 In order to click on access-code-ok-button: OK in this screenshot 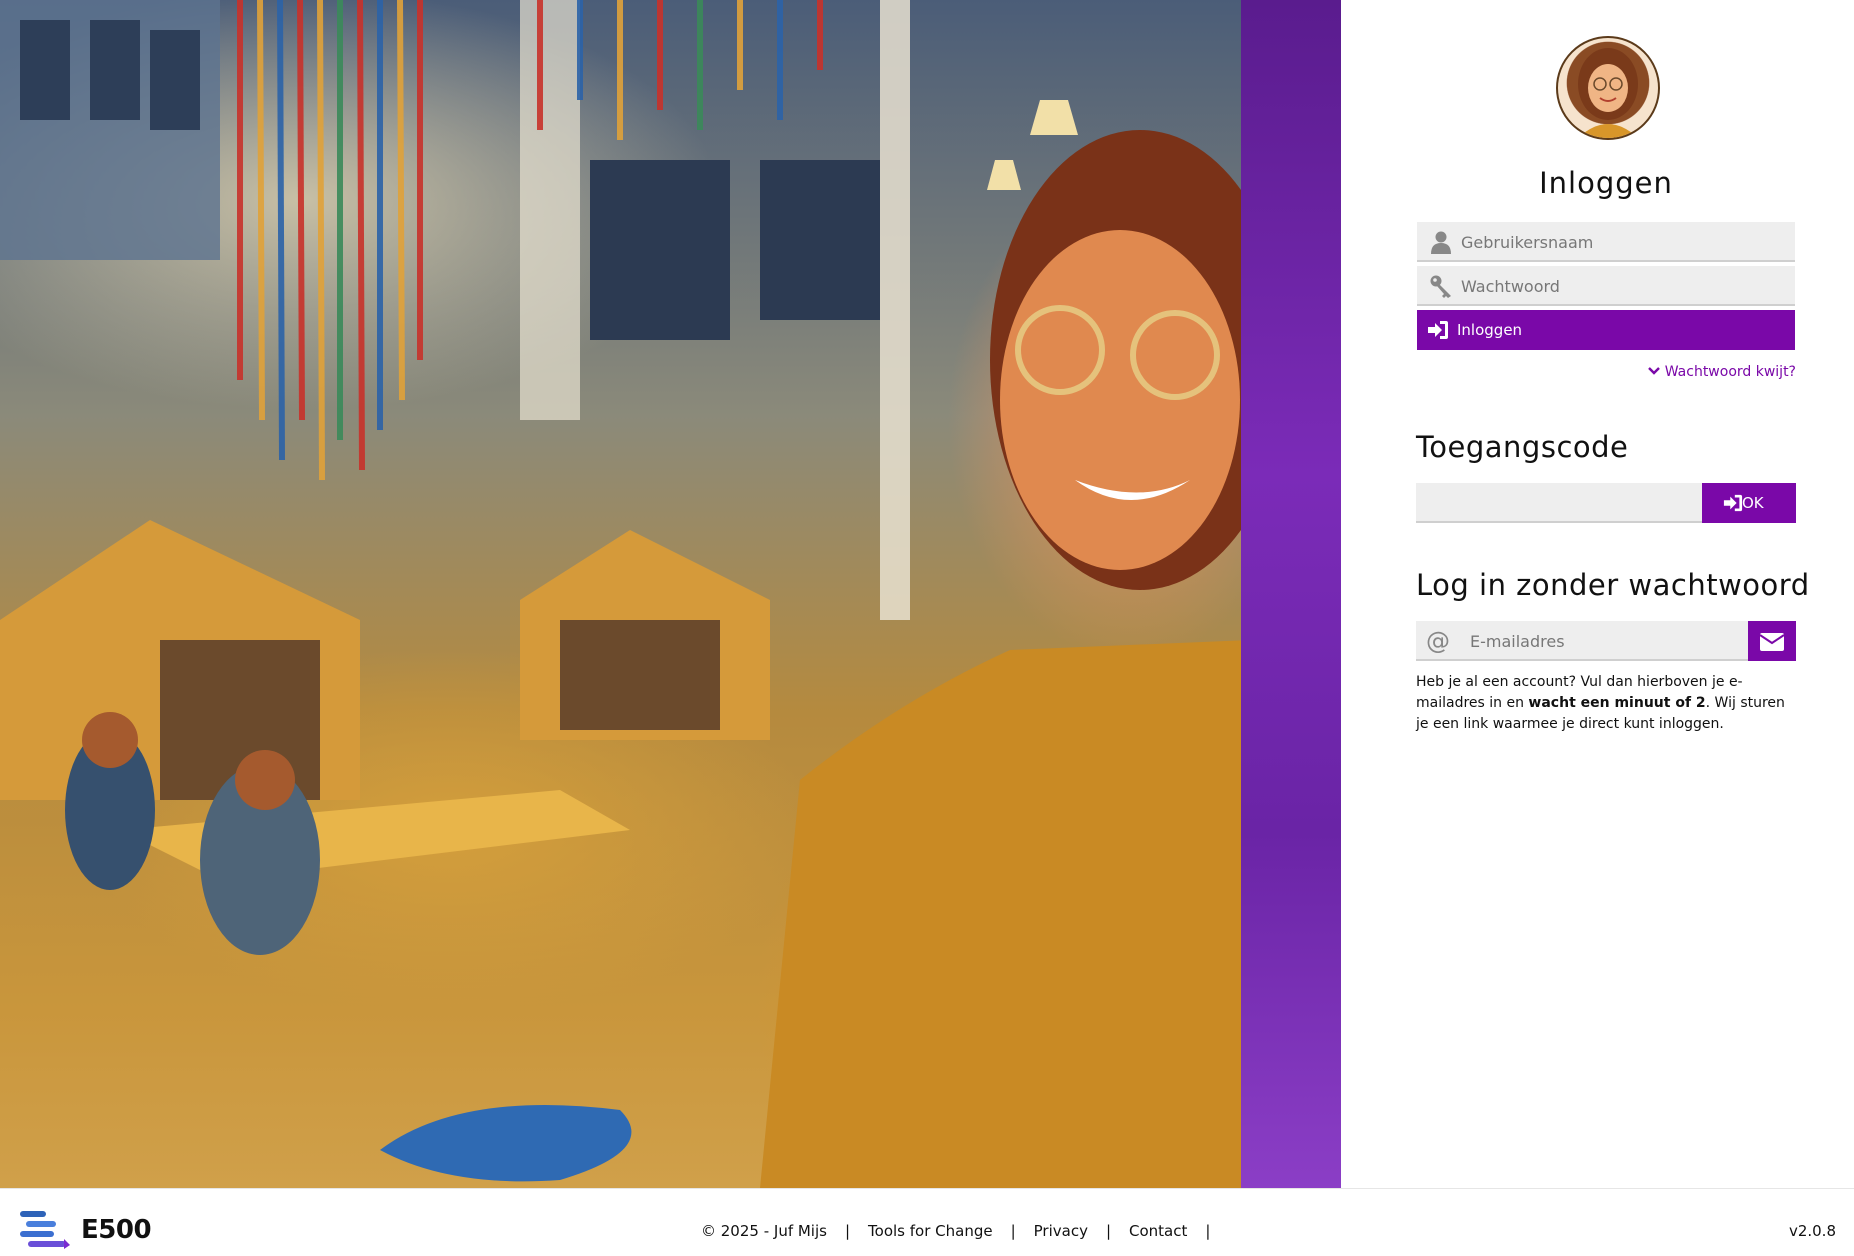, I will do `click(1749, 503)`.